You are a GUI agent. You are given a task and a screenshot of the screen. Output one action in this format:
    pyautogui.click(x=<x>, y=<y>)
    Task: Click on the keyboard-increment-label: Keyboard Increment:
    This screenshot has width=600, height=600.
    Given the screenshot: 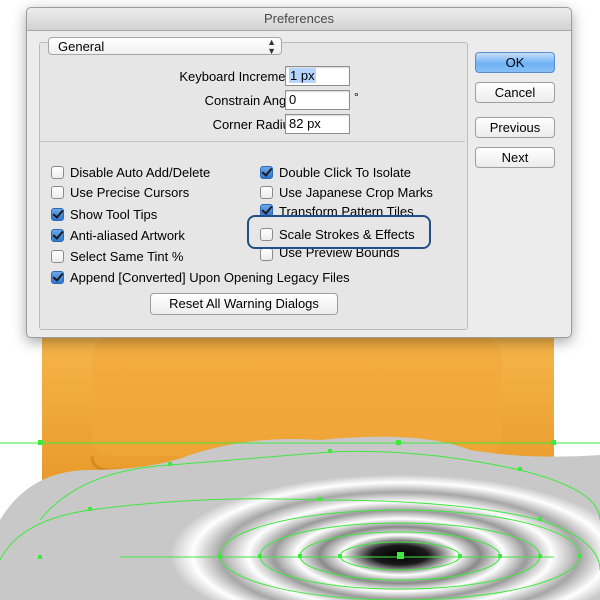 What is the action you would take?
    pyautogui.click(x=239, y=76)
    